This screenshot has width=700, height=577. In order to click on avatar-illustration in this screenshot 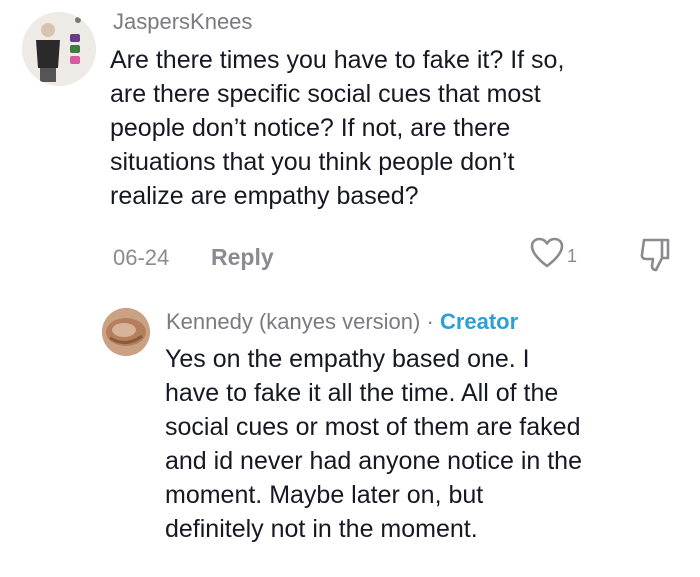, I will do `click(59, 49)`.